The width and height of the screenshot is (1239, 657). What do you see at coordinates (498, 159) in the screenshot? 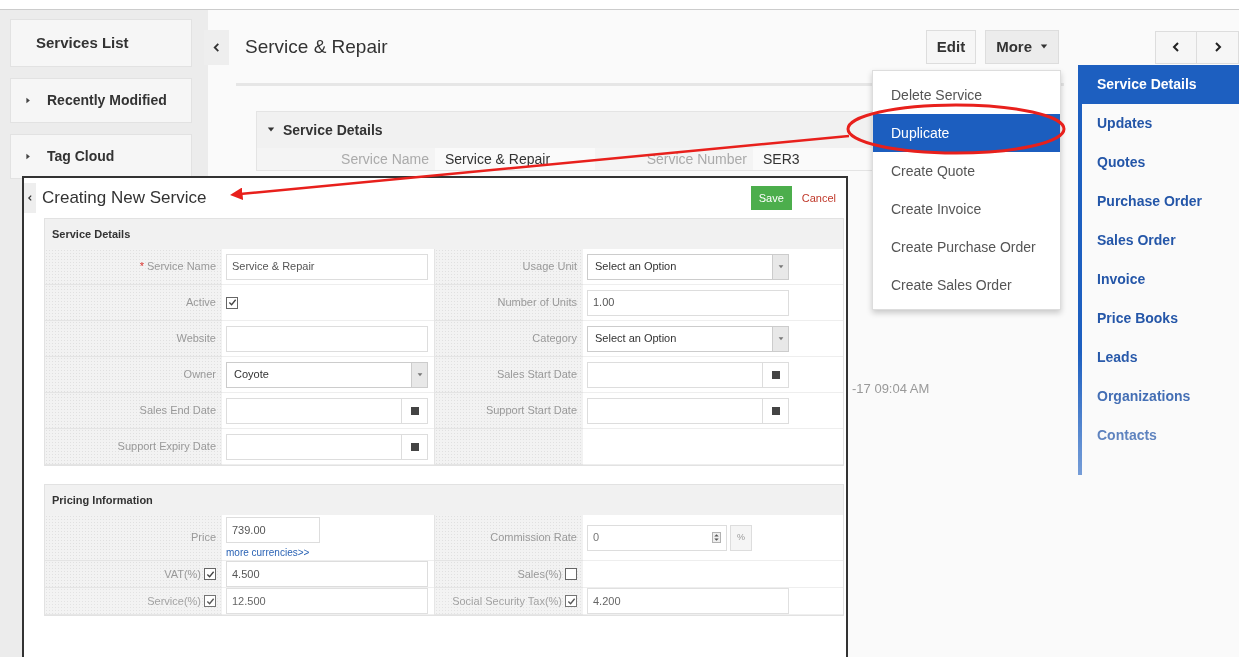
I see `field-value: Service & Repair` at bounding box center [498, 159].